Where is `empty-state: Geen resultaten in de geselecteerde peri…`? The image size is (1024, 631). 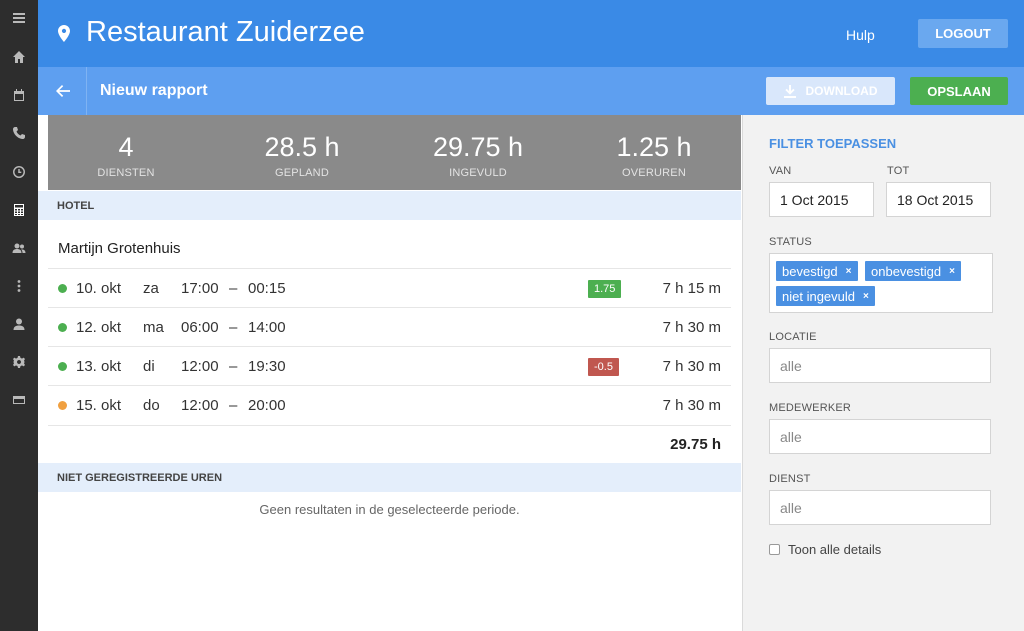 empty-state: Geen resultaten in de geselecteerde peri… is located at coordinates (389, 509).